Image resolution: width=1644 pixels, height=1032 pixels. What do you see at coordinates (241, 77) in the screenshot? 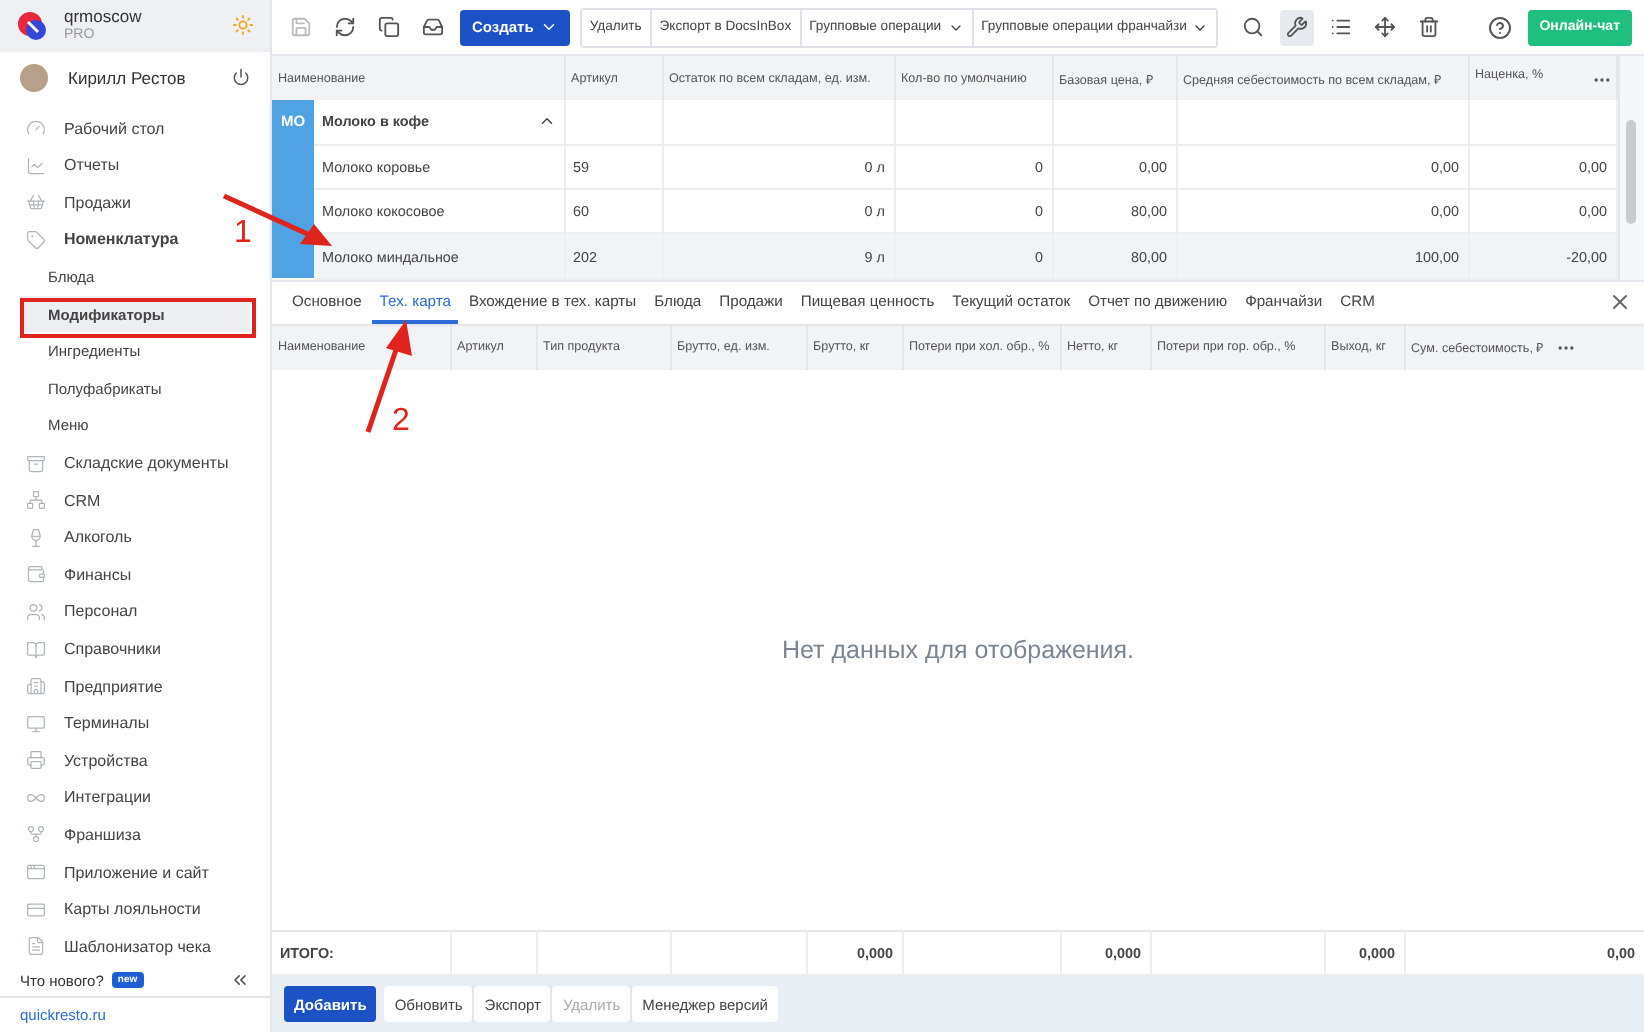
I see `power-icon` at bounding box center [241, 77].